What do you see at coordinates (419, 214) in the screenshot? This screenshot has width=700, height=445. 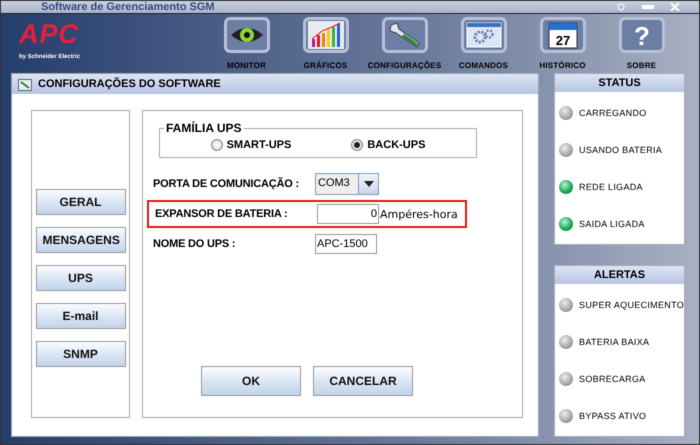 I see `unit-label: Ampéres-hora` at bounding box center [419, 214].